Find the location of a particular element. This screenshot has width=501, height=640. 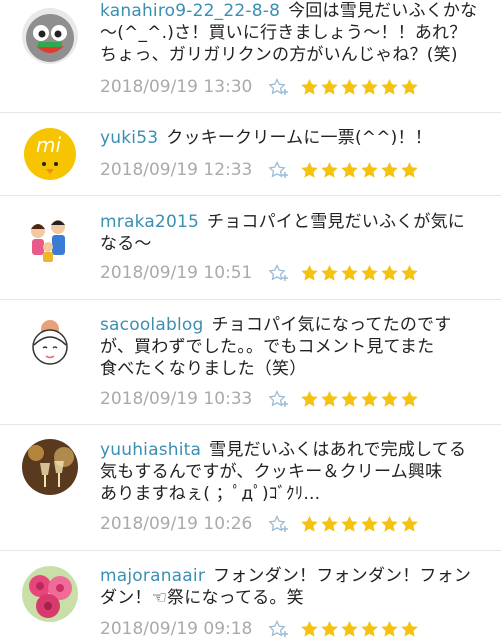

username-link: majoranaair is located at coordinates (152, 576).